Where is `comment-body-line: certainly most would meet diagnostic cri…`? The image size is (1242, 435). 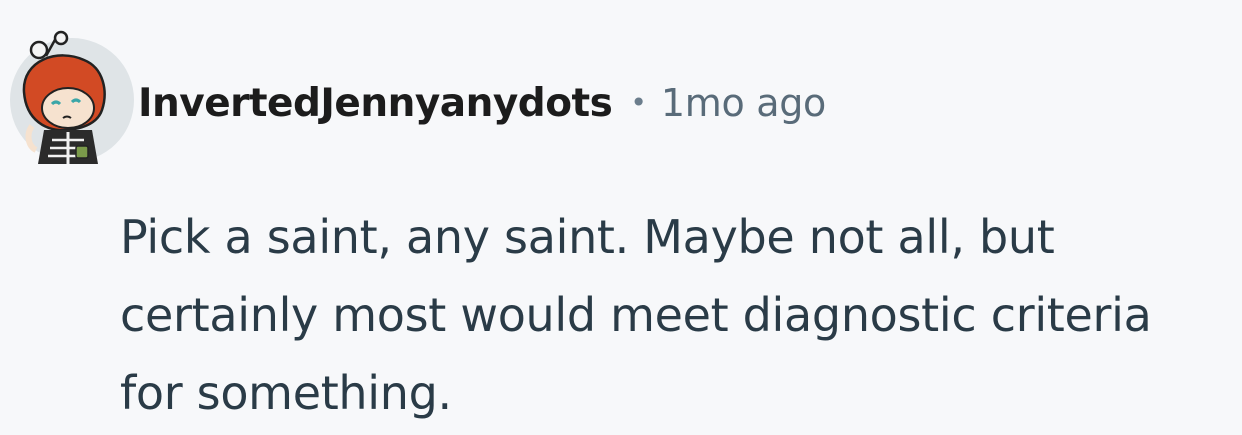 comment-body-line: certainly most would meet diagnostic cri… is located at coordinates (636, 315).